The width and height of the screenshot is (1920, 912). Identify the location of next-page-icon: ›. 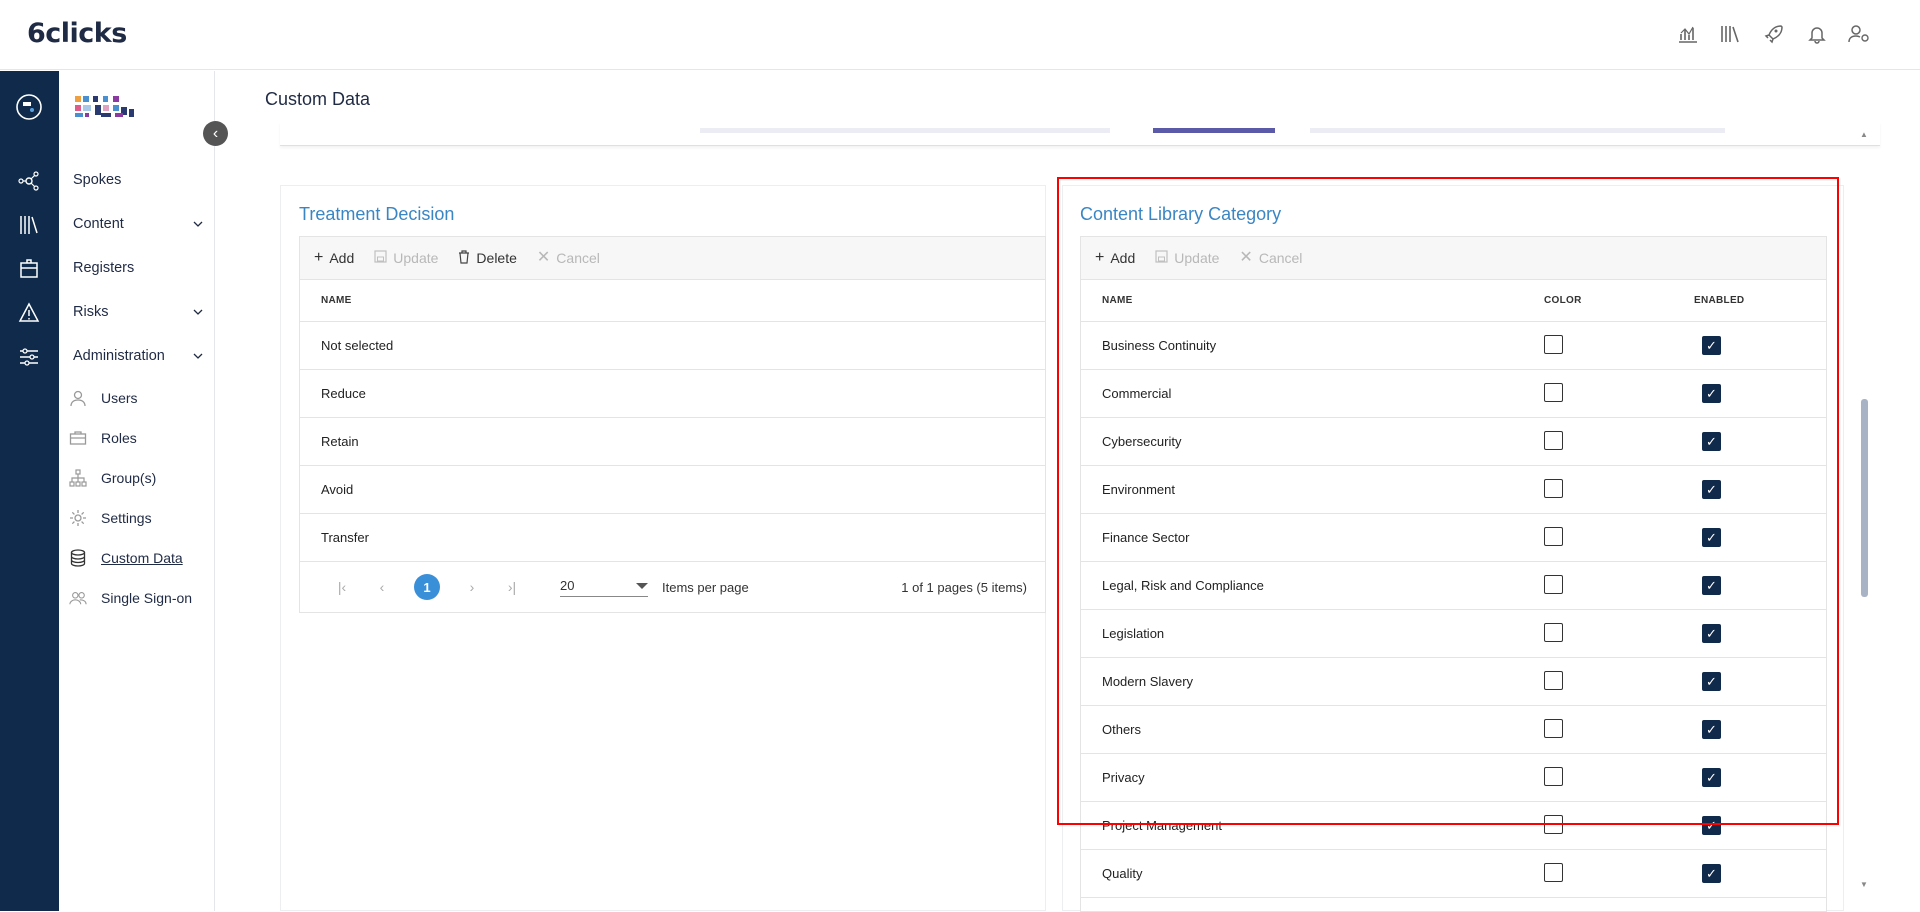
(472, 587).